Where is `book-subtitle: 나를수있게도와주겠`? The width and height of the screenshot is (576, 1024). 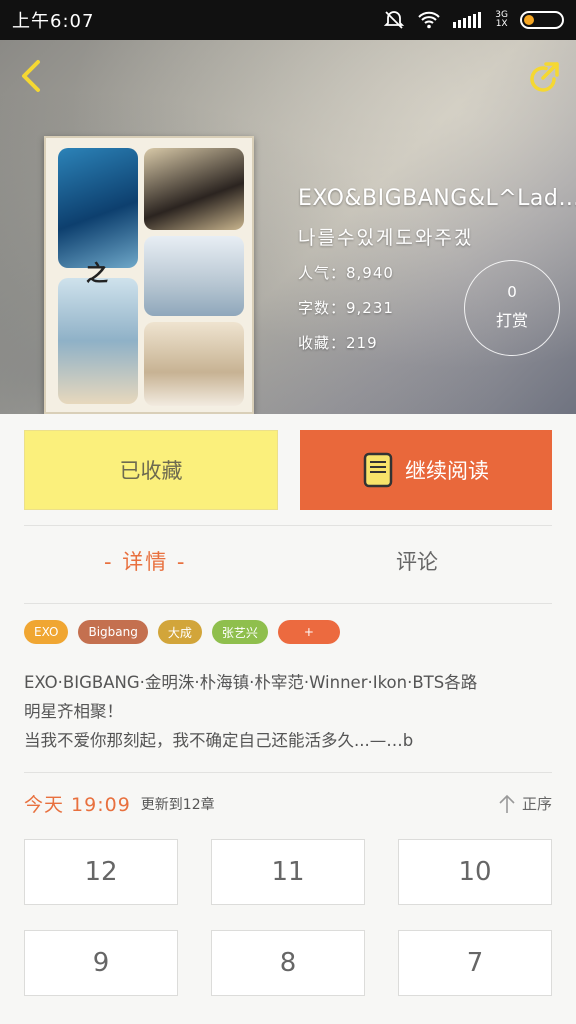 book-subtitle: 나를수있게도와주겠 is located at coordinates (386, 238).